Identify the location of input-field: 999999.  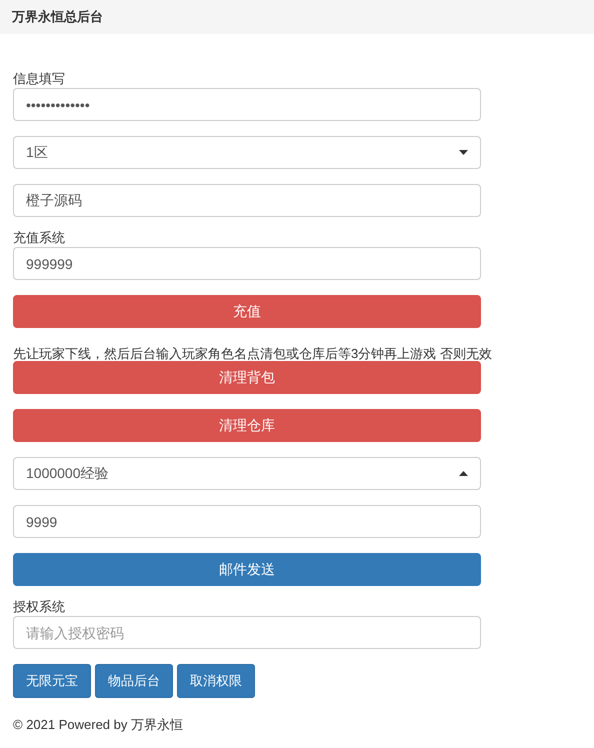
(247, 263).